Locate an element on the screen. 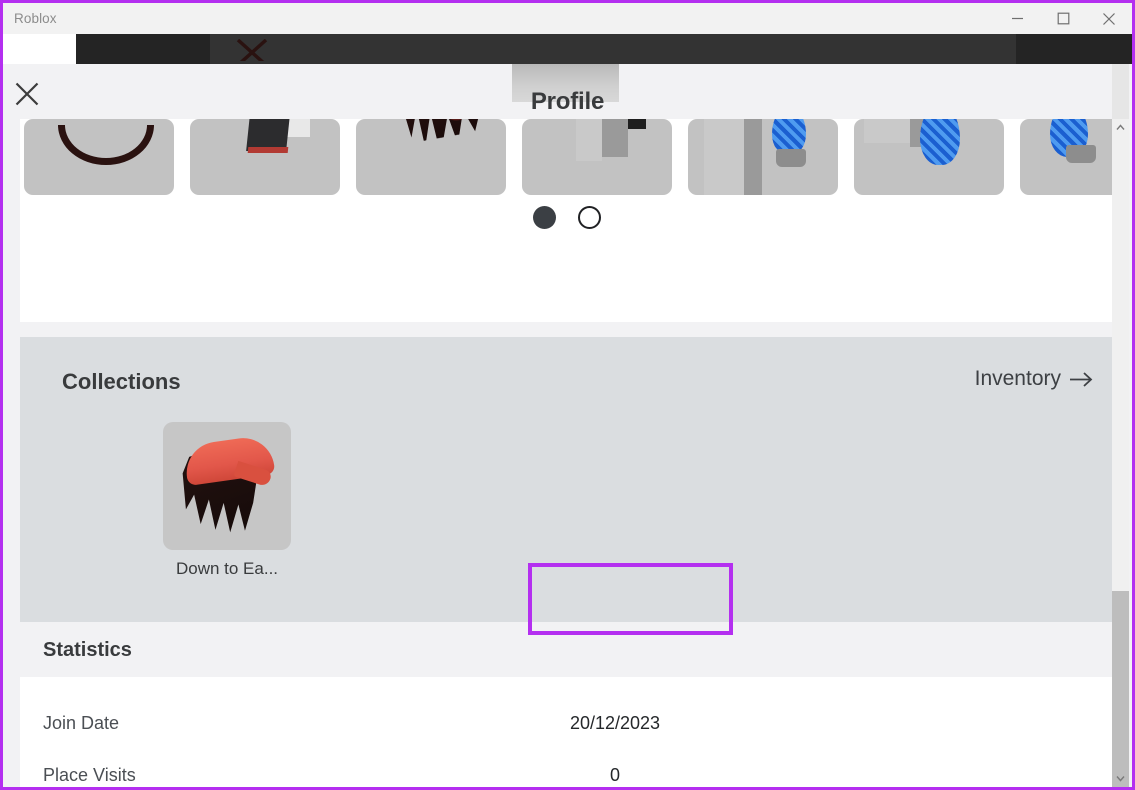 The height and width of the screenshot is (790, 1135). pagination-dot-active is located at coordinates (544, 217).